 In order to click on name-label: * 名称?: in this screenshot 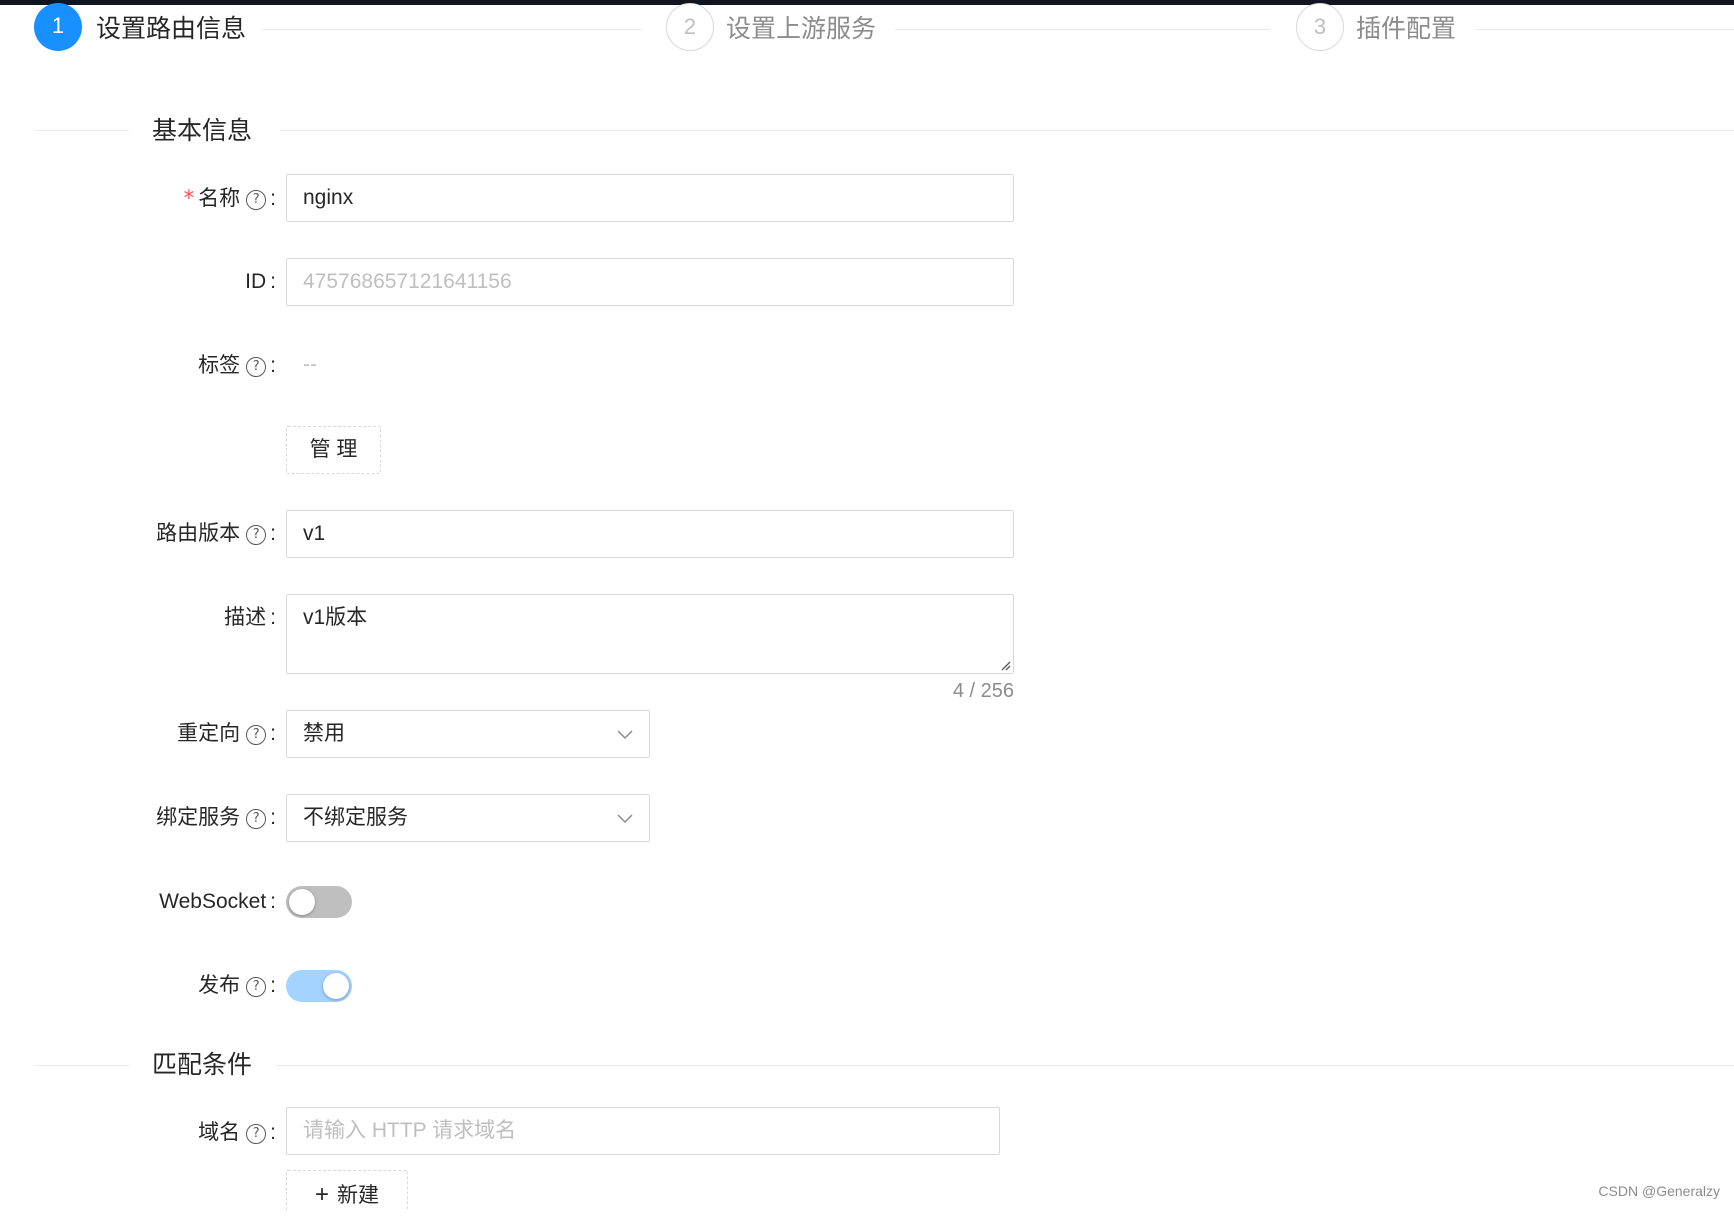, I will do `click(230, 198)`.